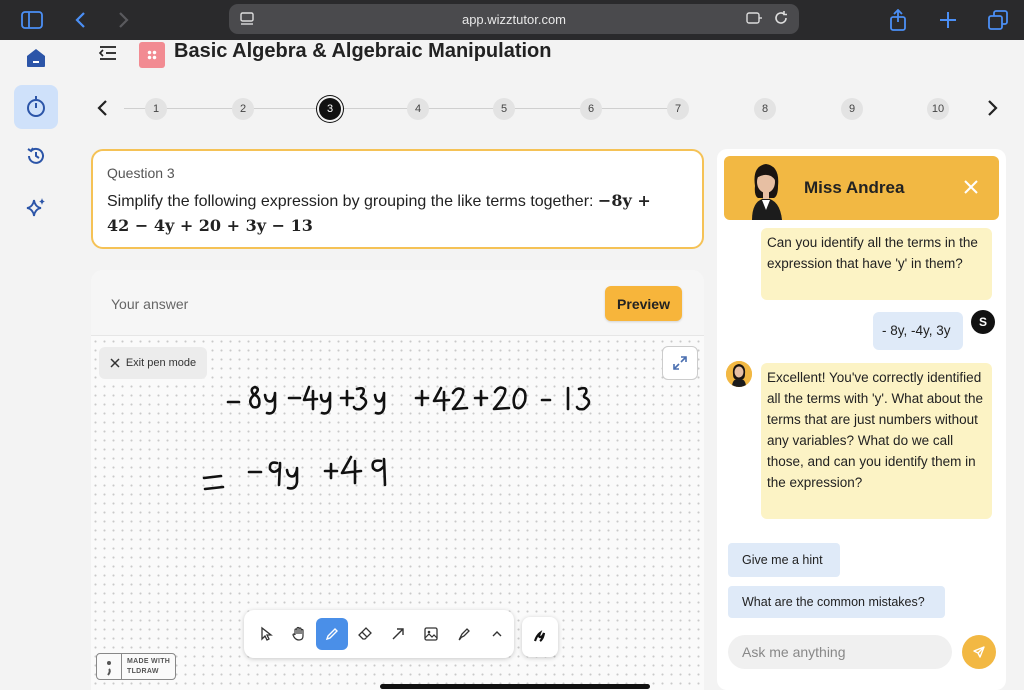  I want to click on history-button, so click(36, 156).